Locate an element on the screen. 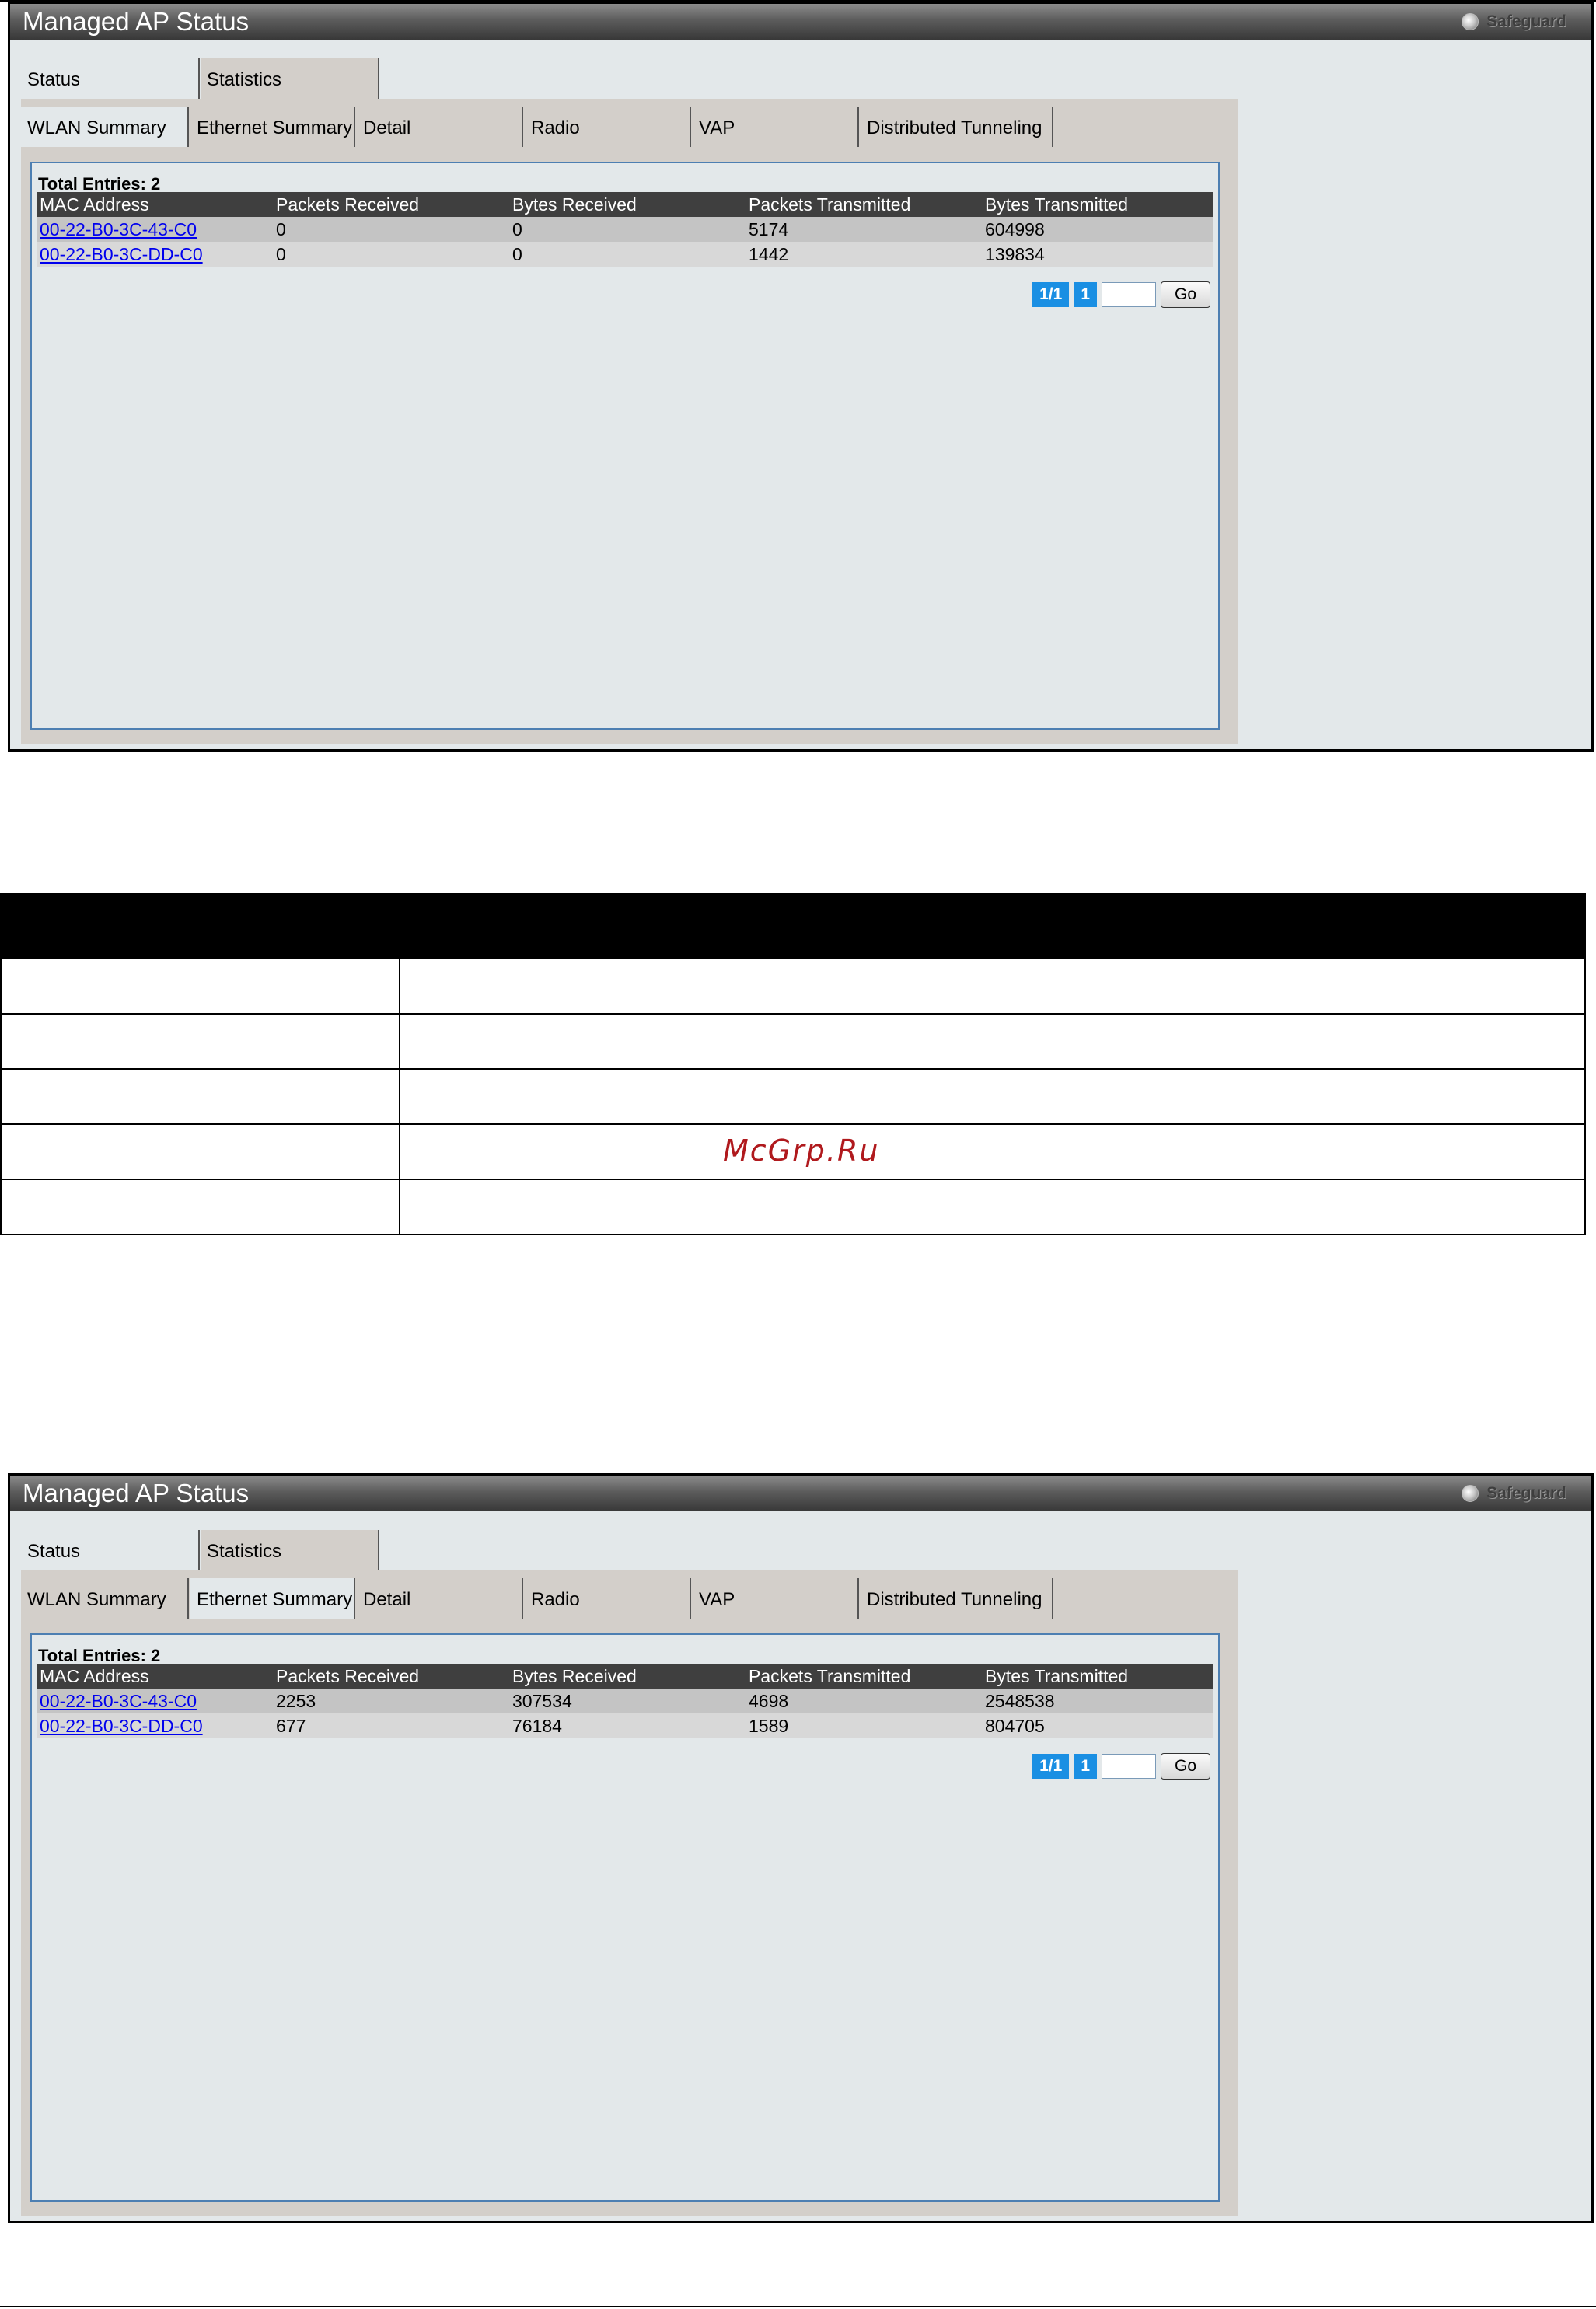 This screenshot has width=1596, height=2309. table-cell: 677 is located at coordinates (291, 1726).